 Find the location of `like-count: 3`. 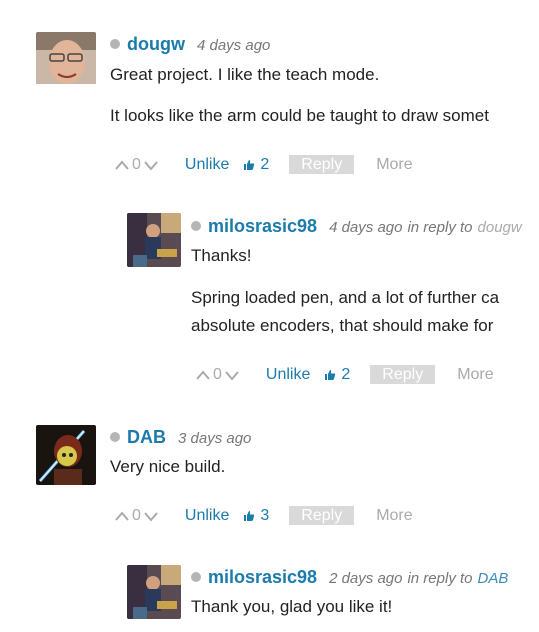

like-count: 3 is located at coordinates (256, 516).